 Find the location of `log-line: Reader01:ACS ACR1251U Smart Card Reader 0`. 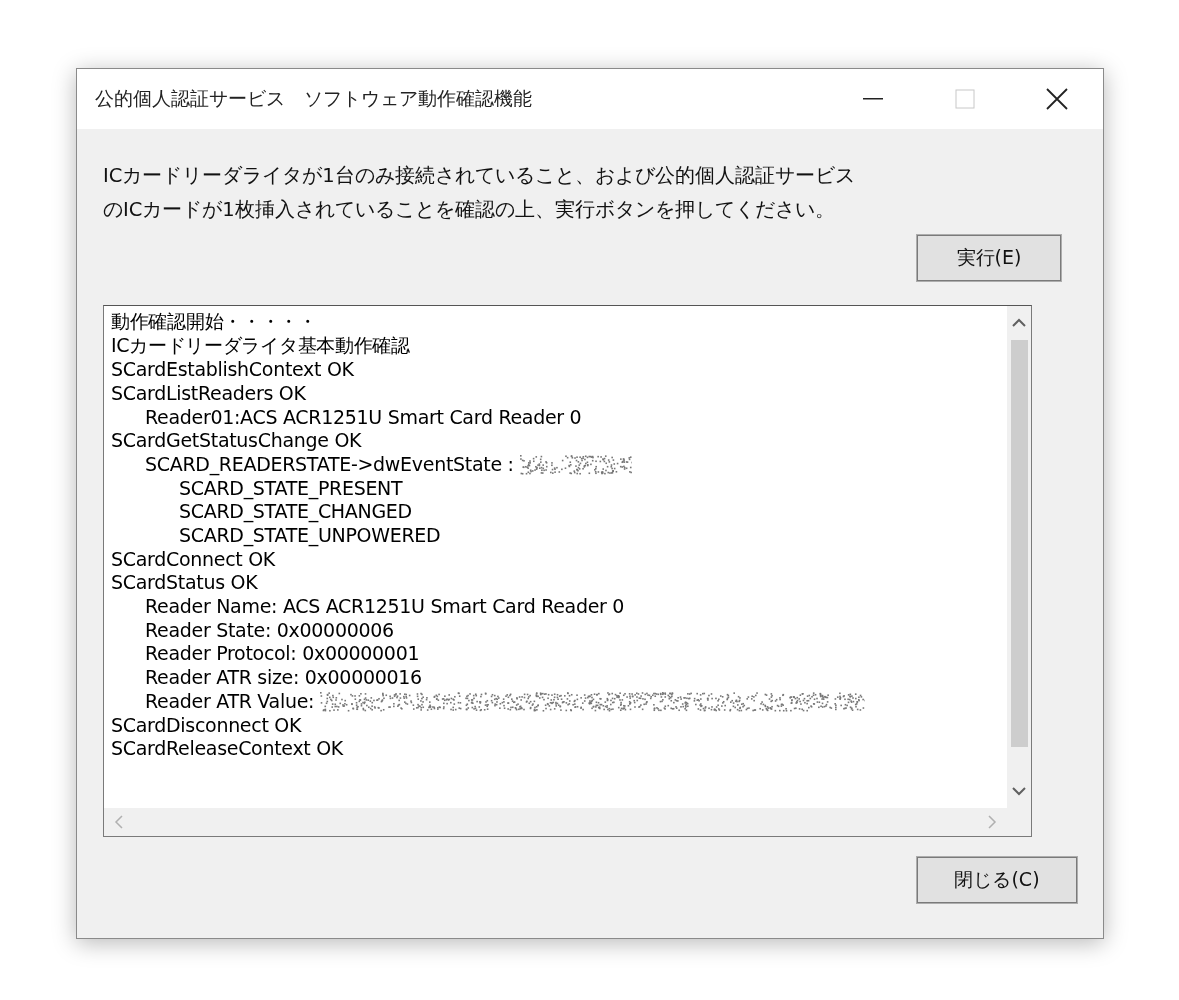

log-line: Reader01:ACS ACR1251U Smart Card Reader 0 is located at coordinates (363, 416).